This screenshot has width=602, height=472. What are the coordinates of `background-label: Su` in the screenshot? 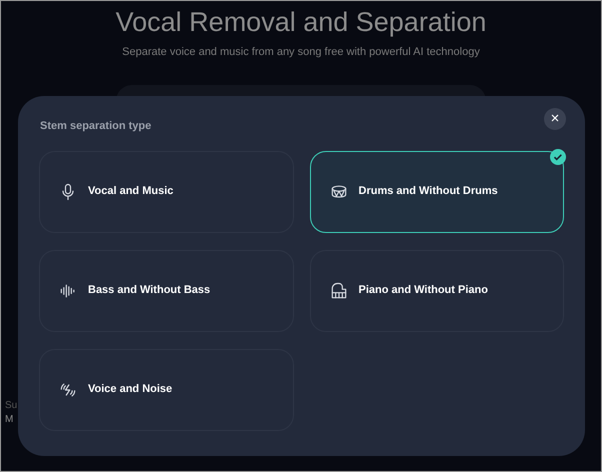 It's located at (11, 406).